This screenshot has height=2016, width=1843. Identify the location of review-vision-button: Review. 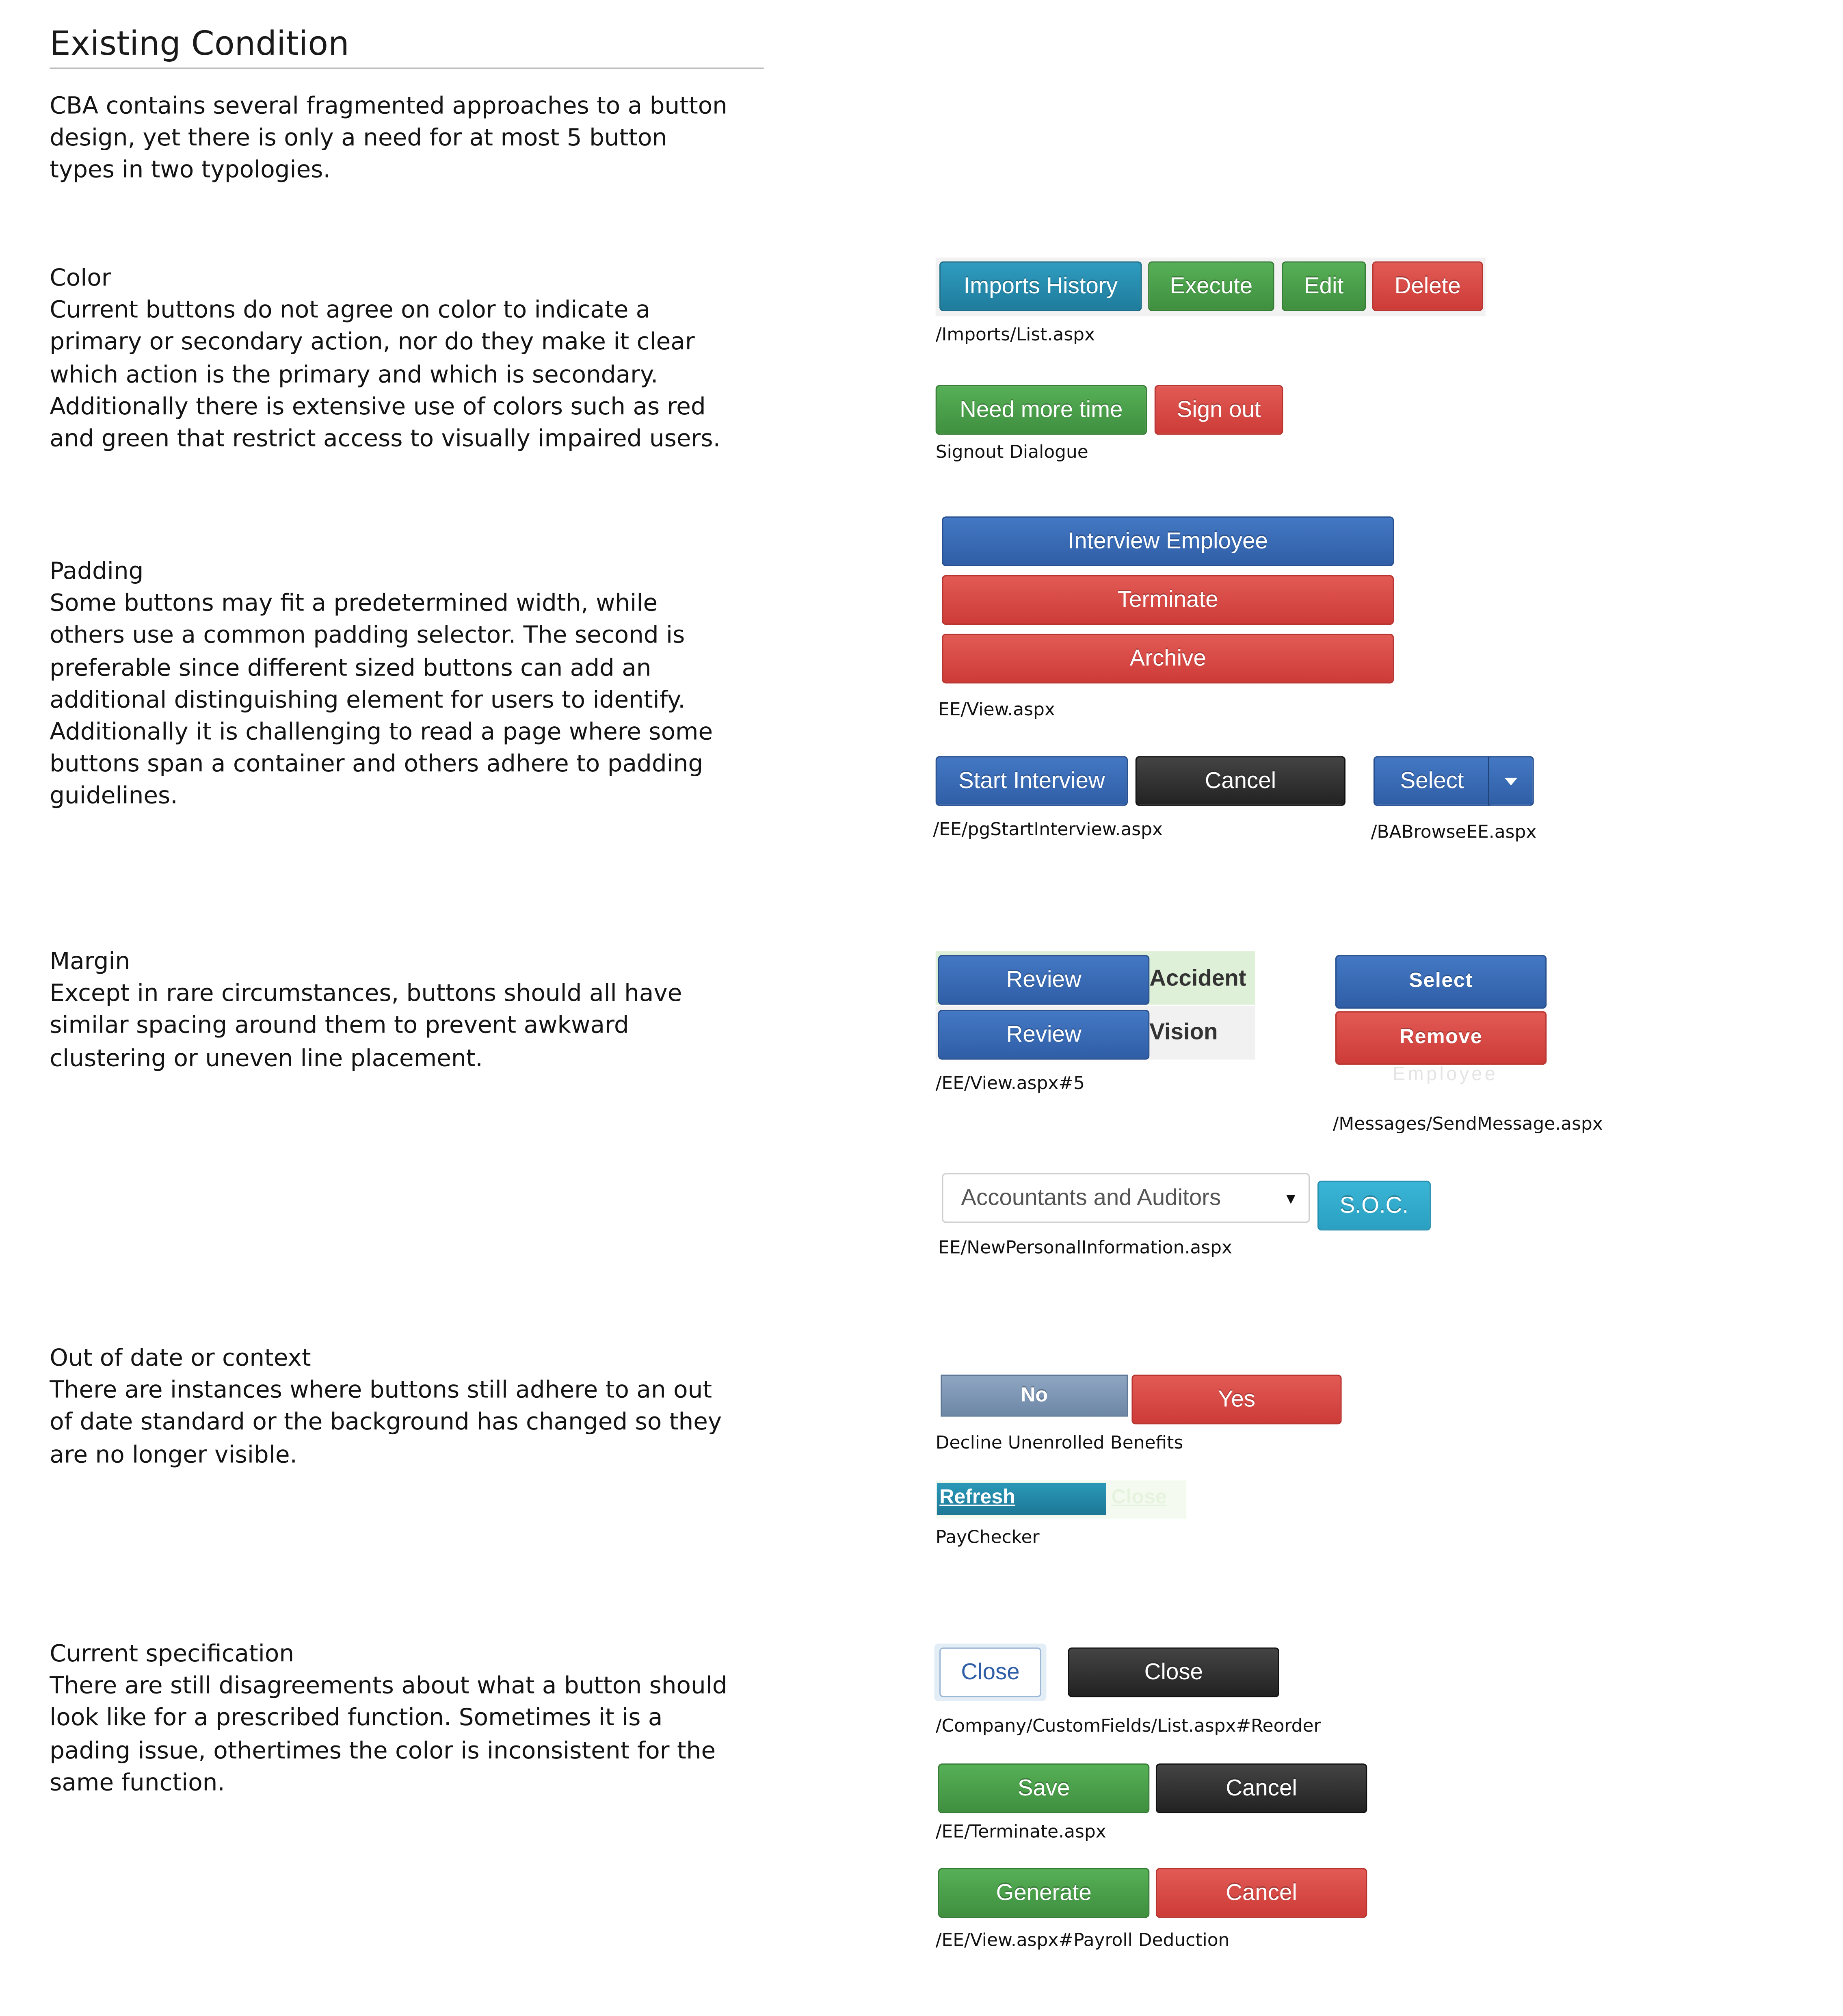
(1044, 1035).